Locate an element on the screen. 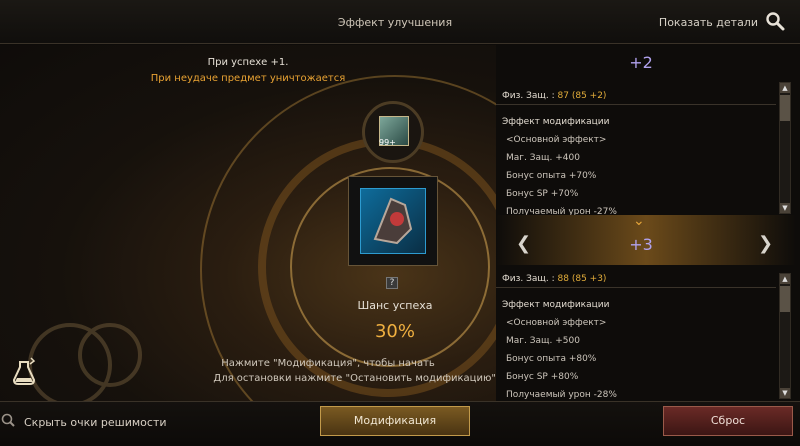 The height and width of the screenshot is (446, 800). magnifier-toggle-icon is located at coordinates (8, 420).